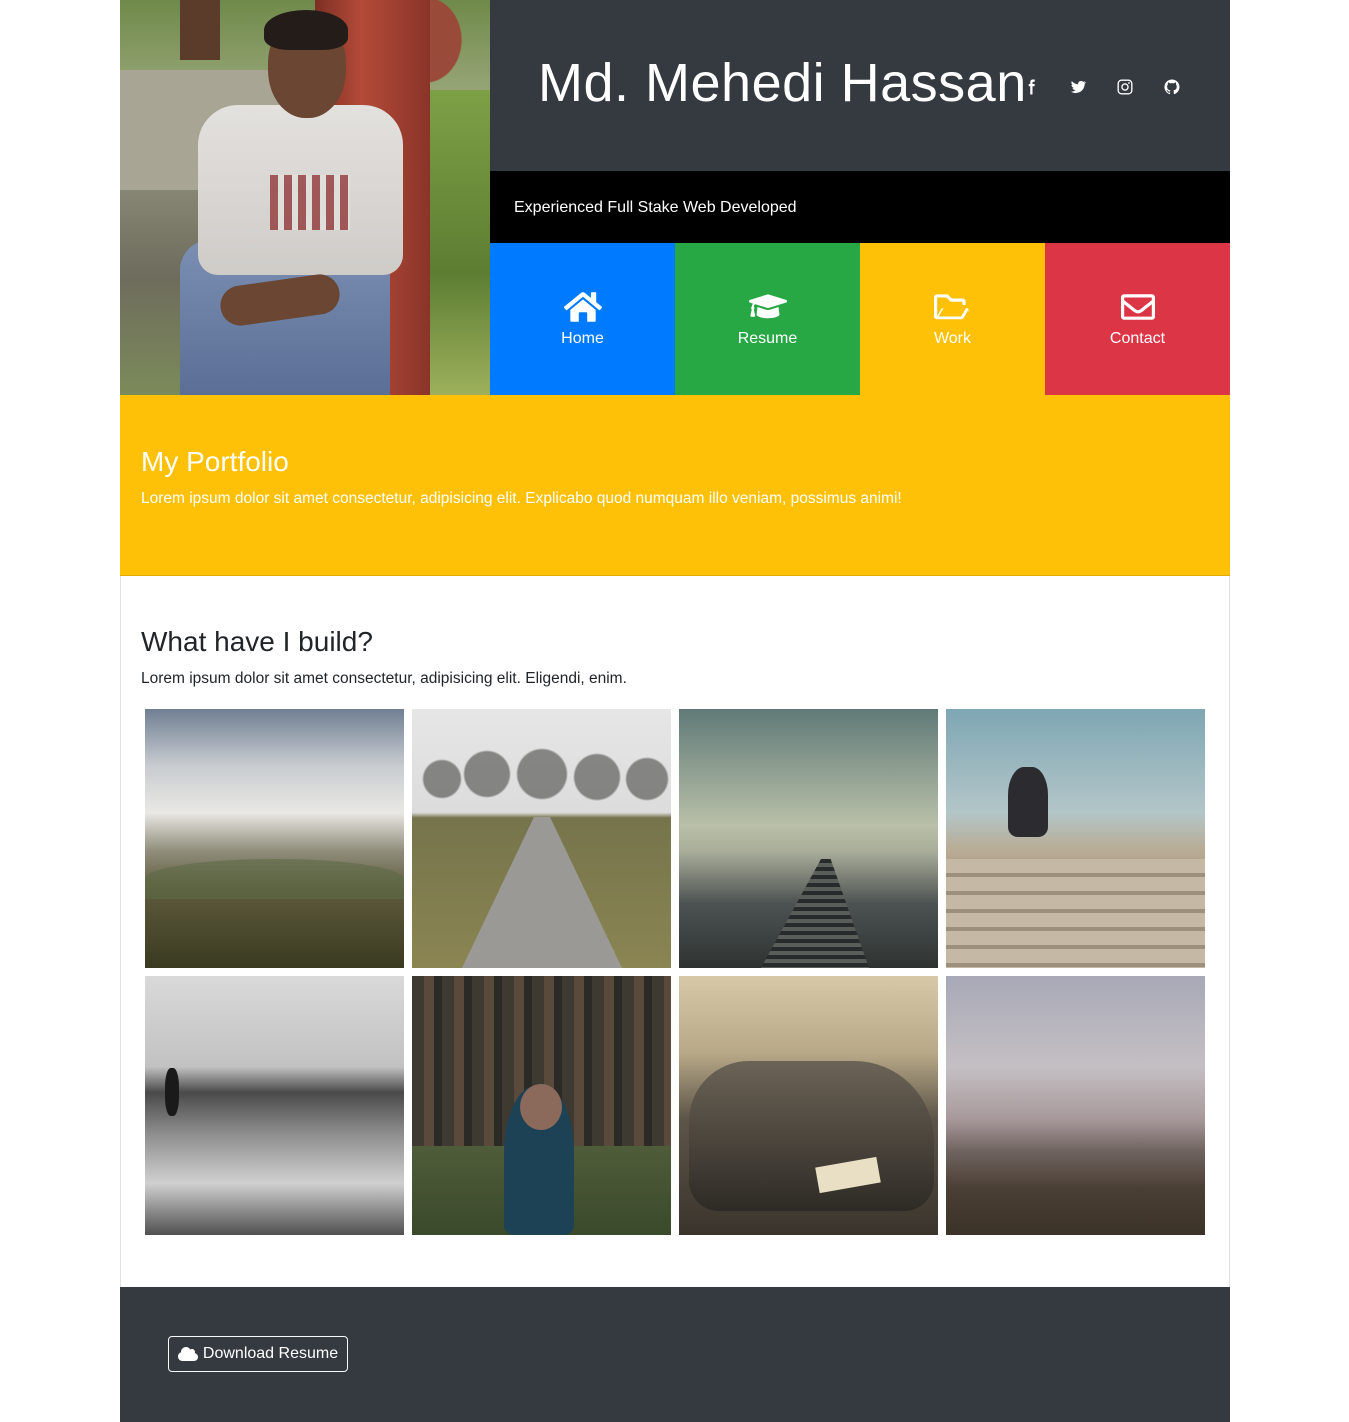 The height and width of the screenshot is (1422, 1349). I want to click on nav-home: Home, so click(582, 319).